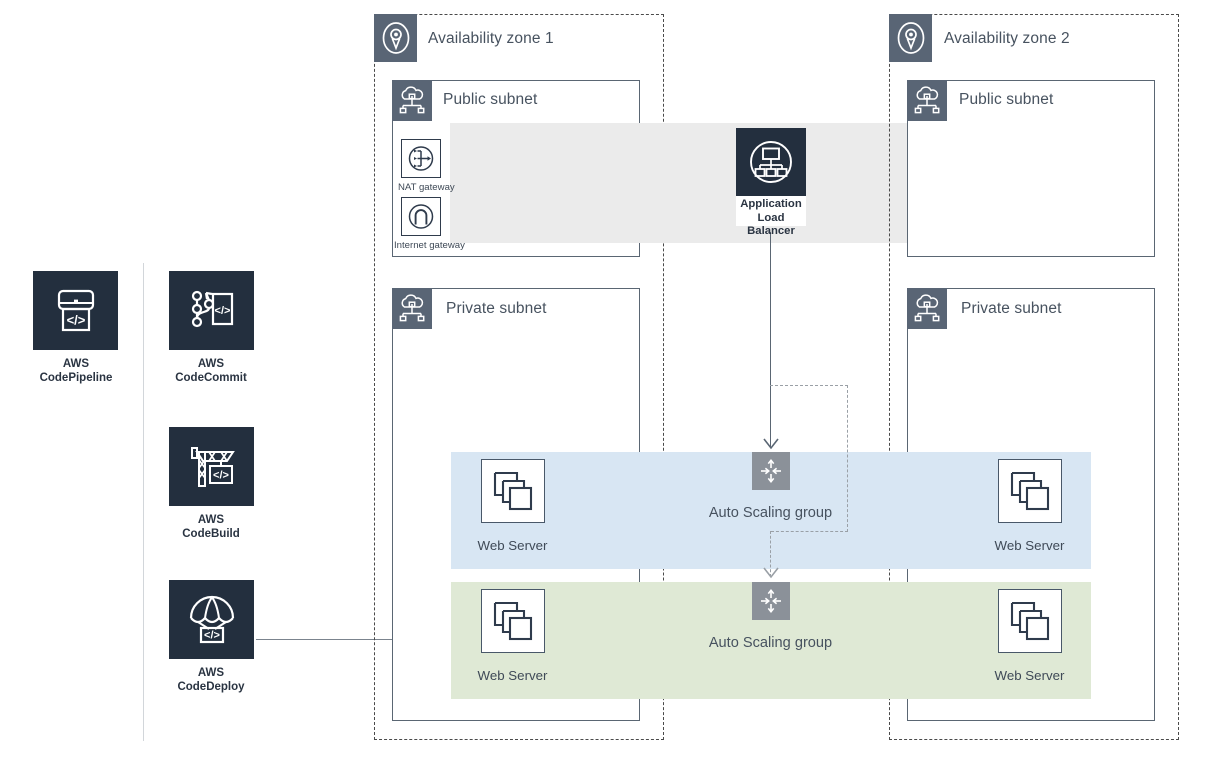  Describe the element at coordinates (1006, 99) in the screenshot. I see `az2-public-subnet-label: Public subnet` at that location.